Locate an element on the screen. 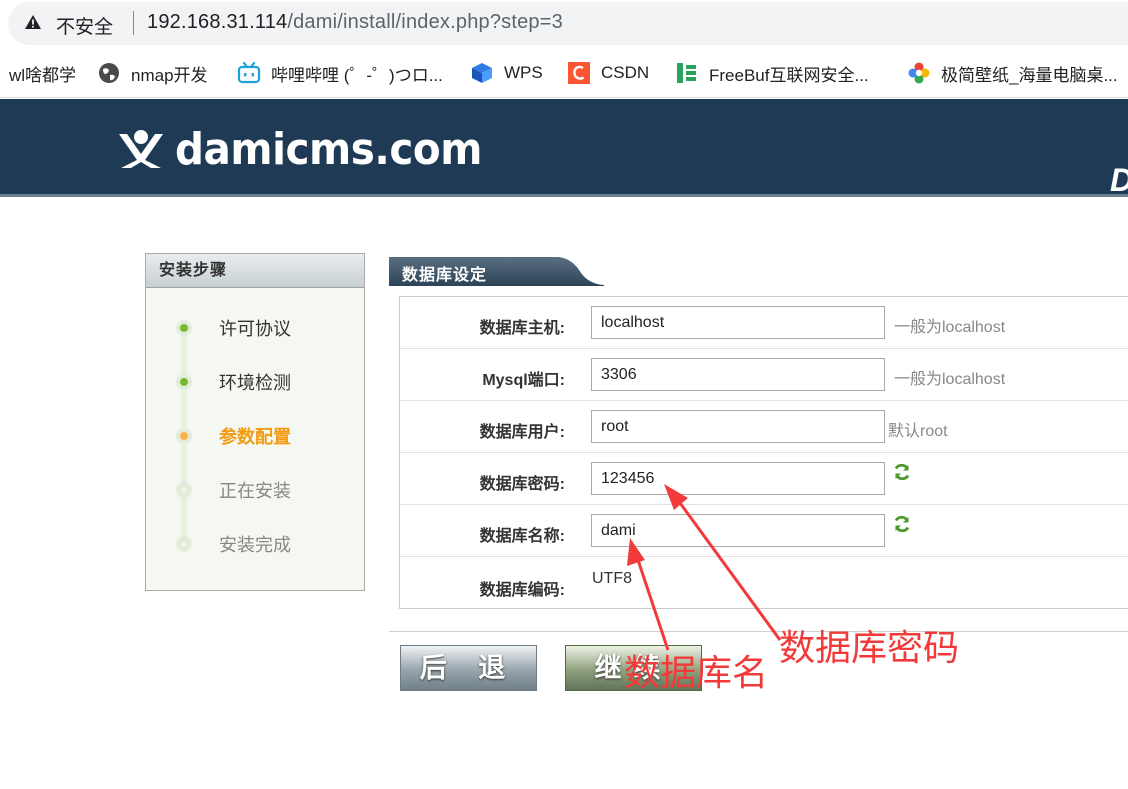 This screenshot has height=789, width=1128. field-label: 数据库名称: is located at coordinates (522, 536).